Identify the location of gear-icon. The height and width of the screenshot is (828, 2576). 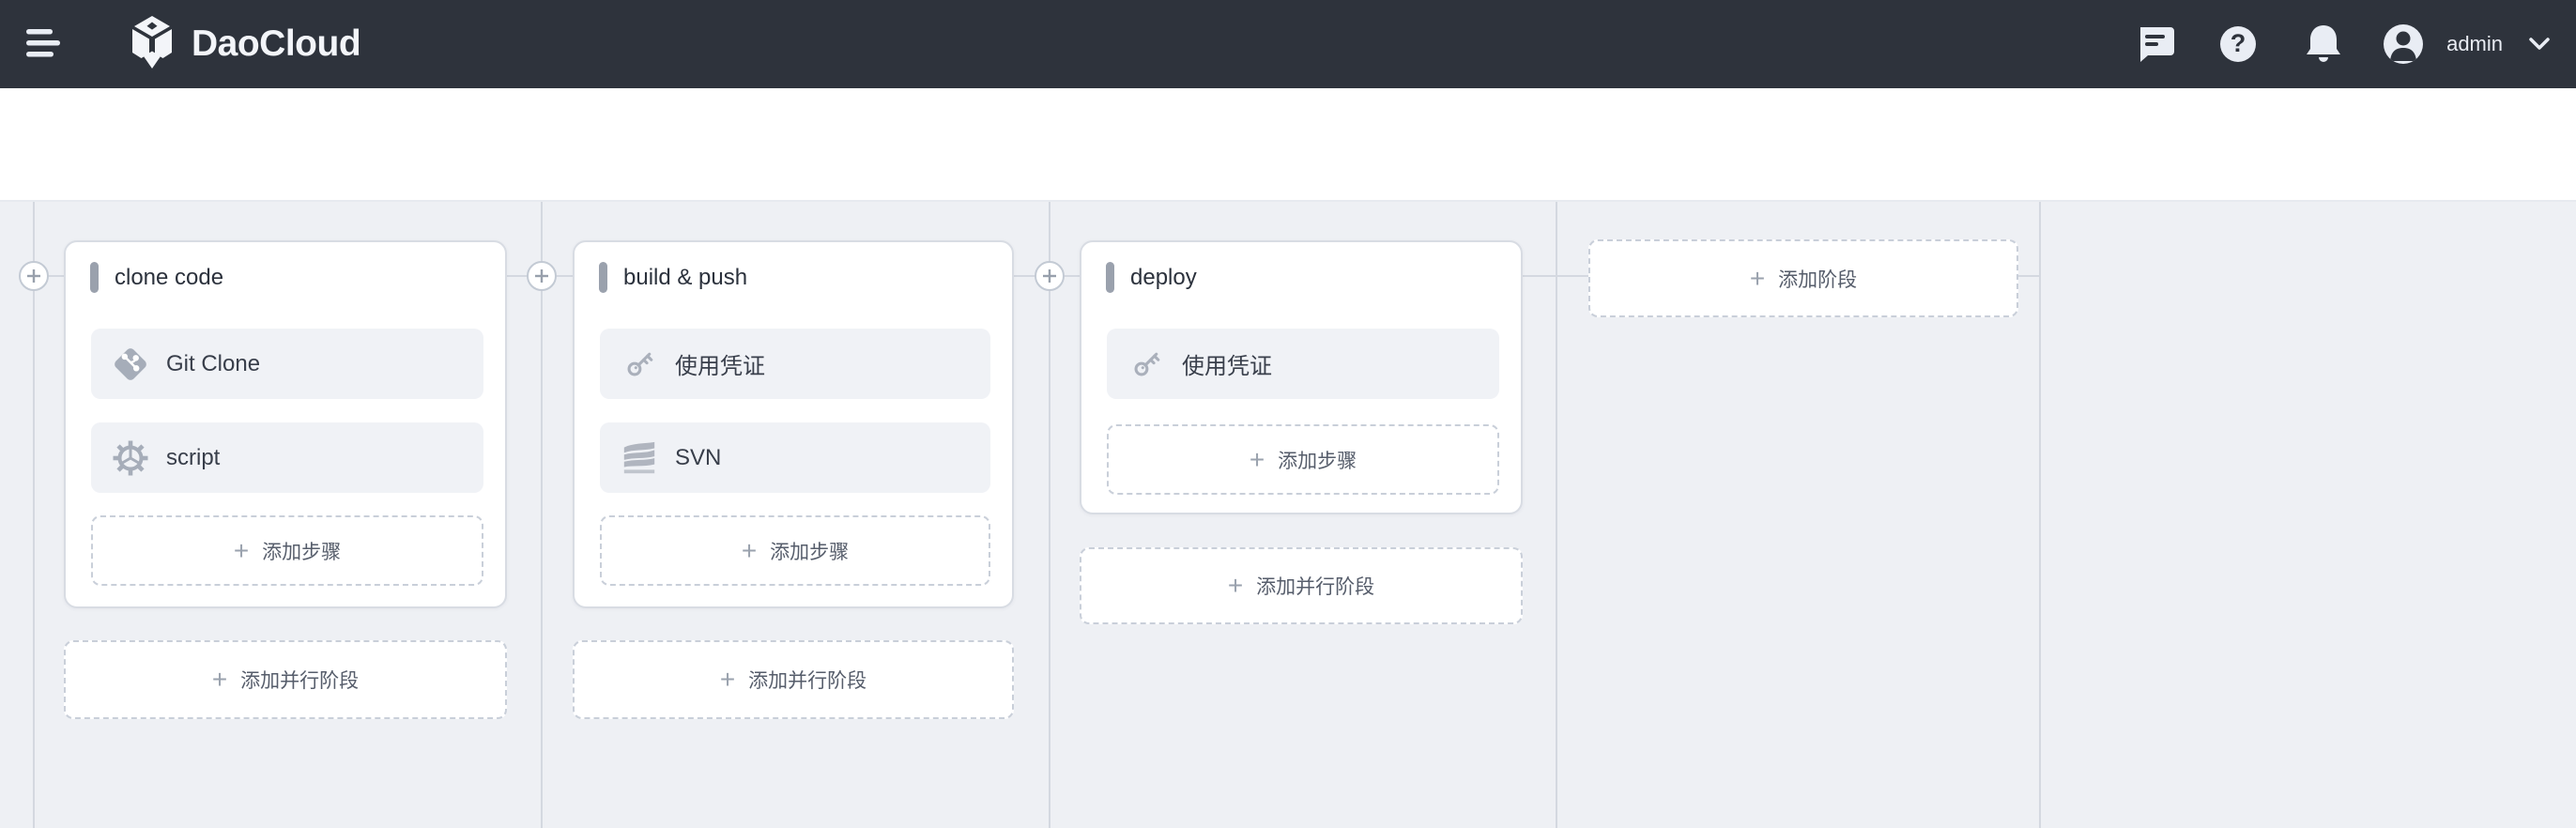
(131, 458).